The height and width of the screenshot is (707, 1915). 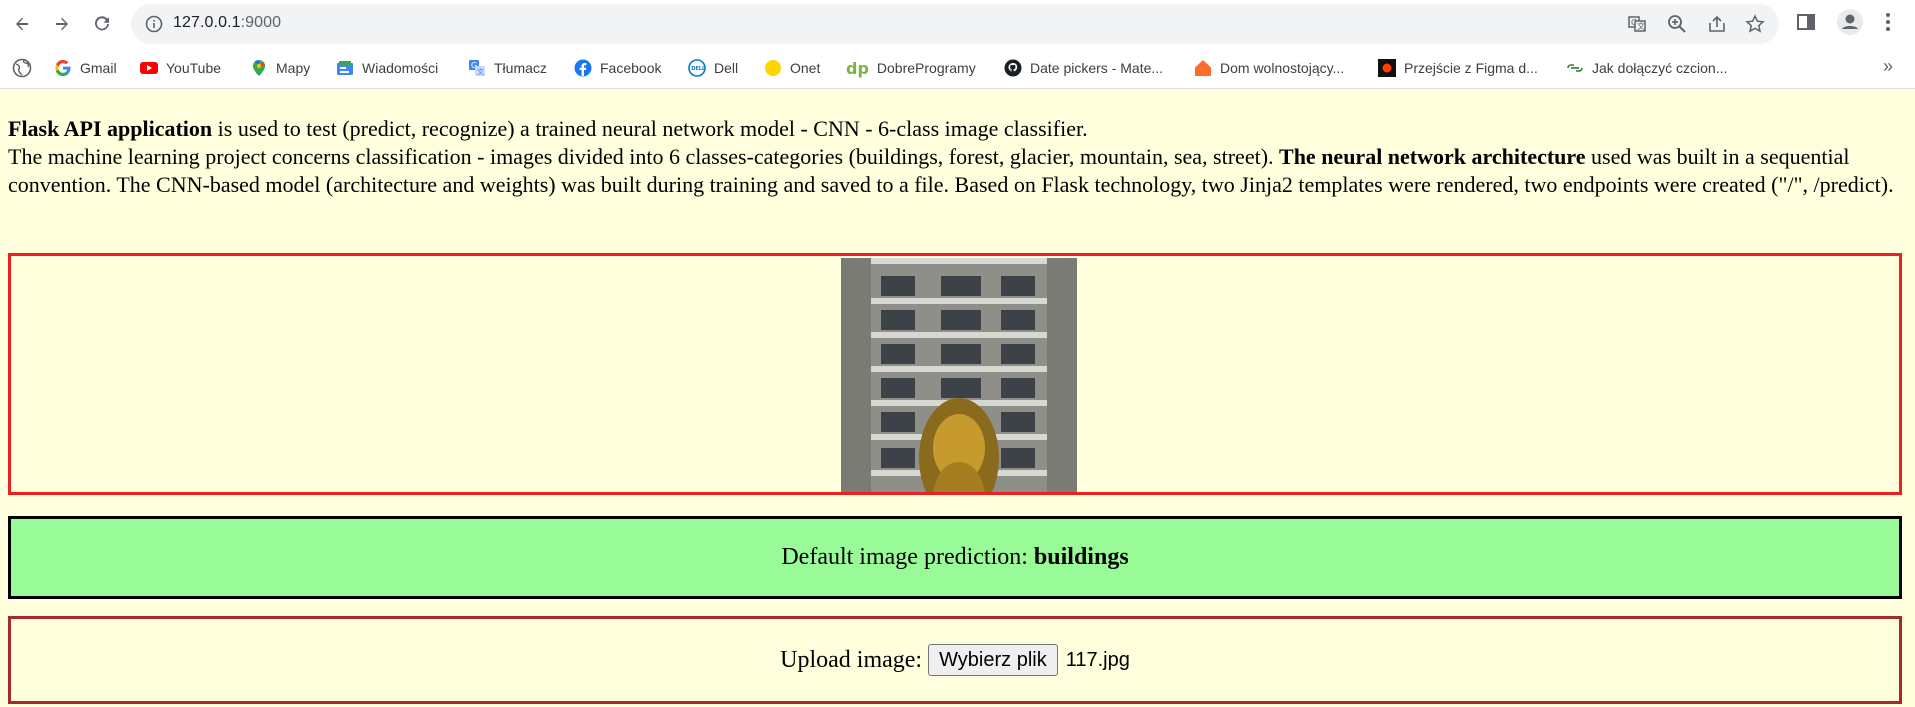 What do you see at coordinates (1677, 24) in the screenshot?
I see `zoom-icon` at bounding box center [1677, 24].